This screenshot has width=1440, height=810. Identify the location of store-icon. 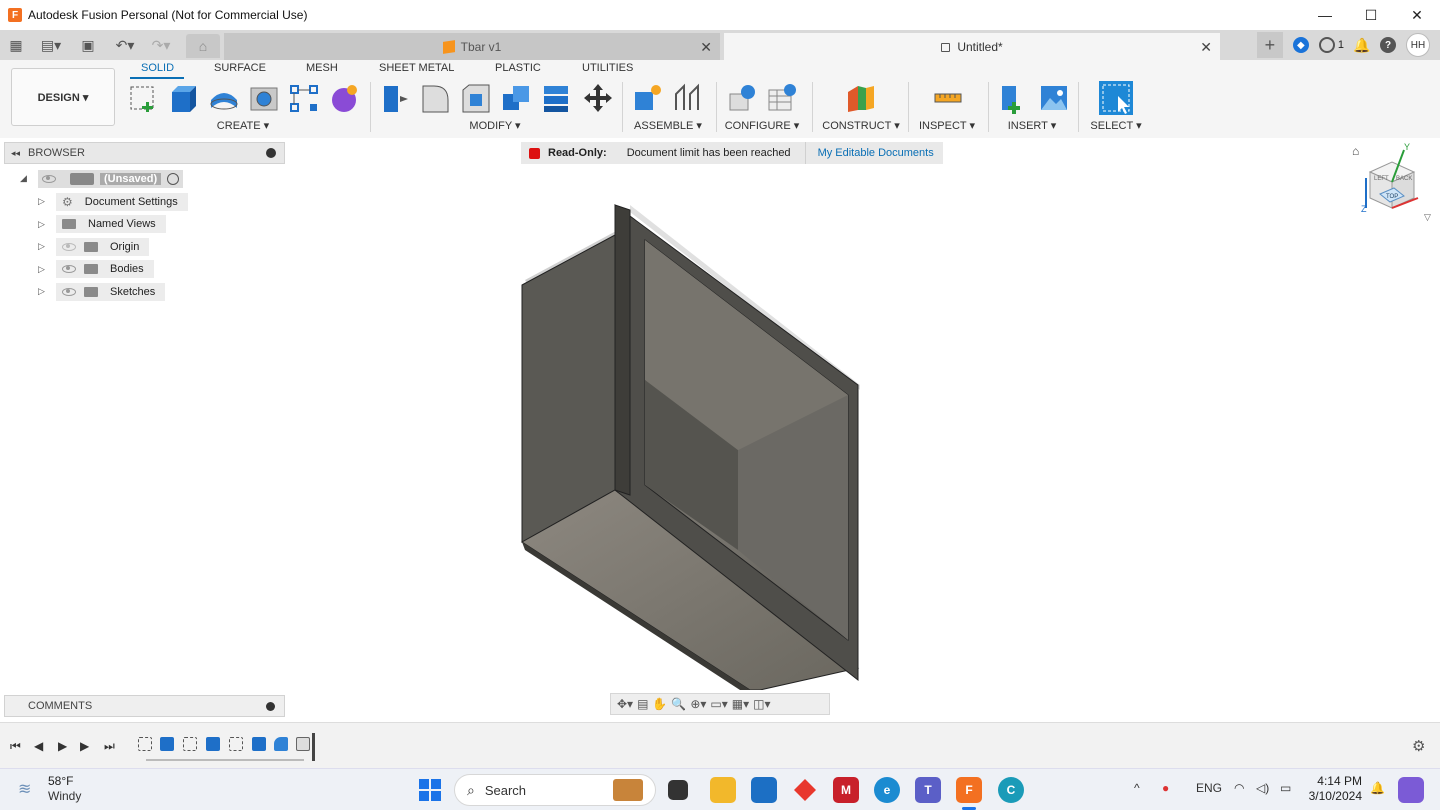
(764, 790).